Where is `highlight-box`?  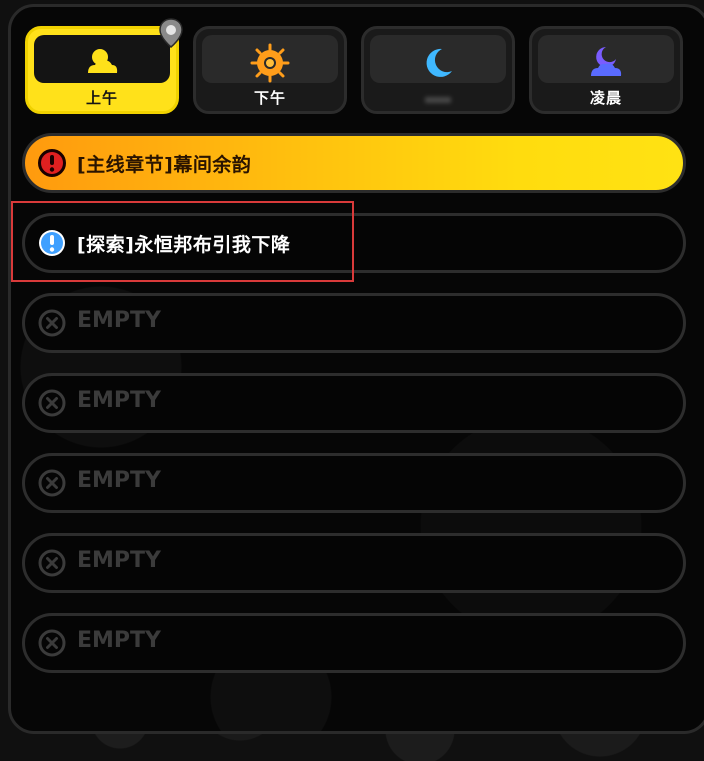 highlight-box is located at coordinates (182, 241).